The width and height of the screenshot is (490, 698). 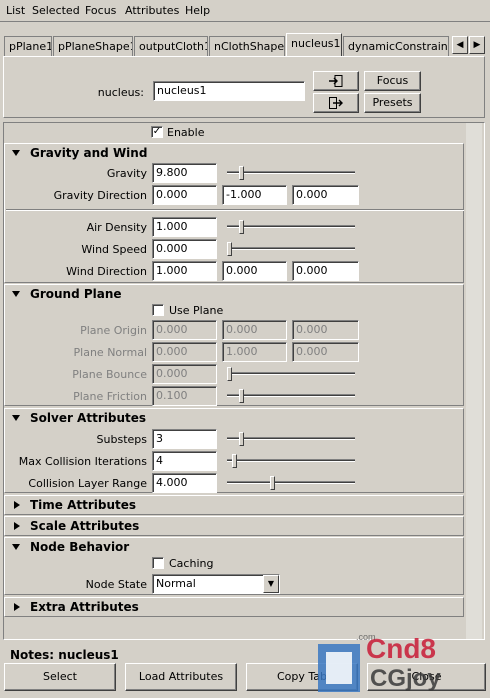 I want to click on air-density-slider, so click(x=291, y=227).